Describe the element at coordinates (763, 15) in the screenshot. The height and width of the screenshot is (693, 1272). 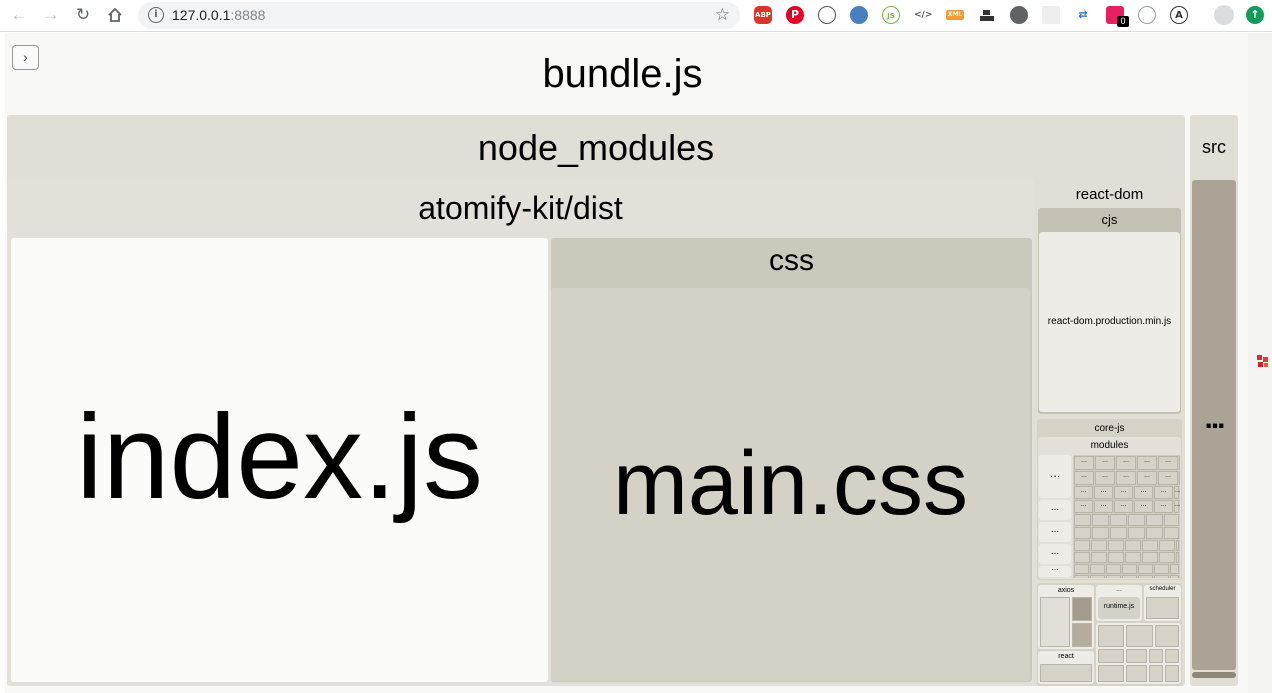
I see `adblock-icon: ABP` at that location.